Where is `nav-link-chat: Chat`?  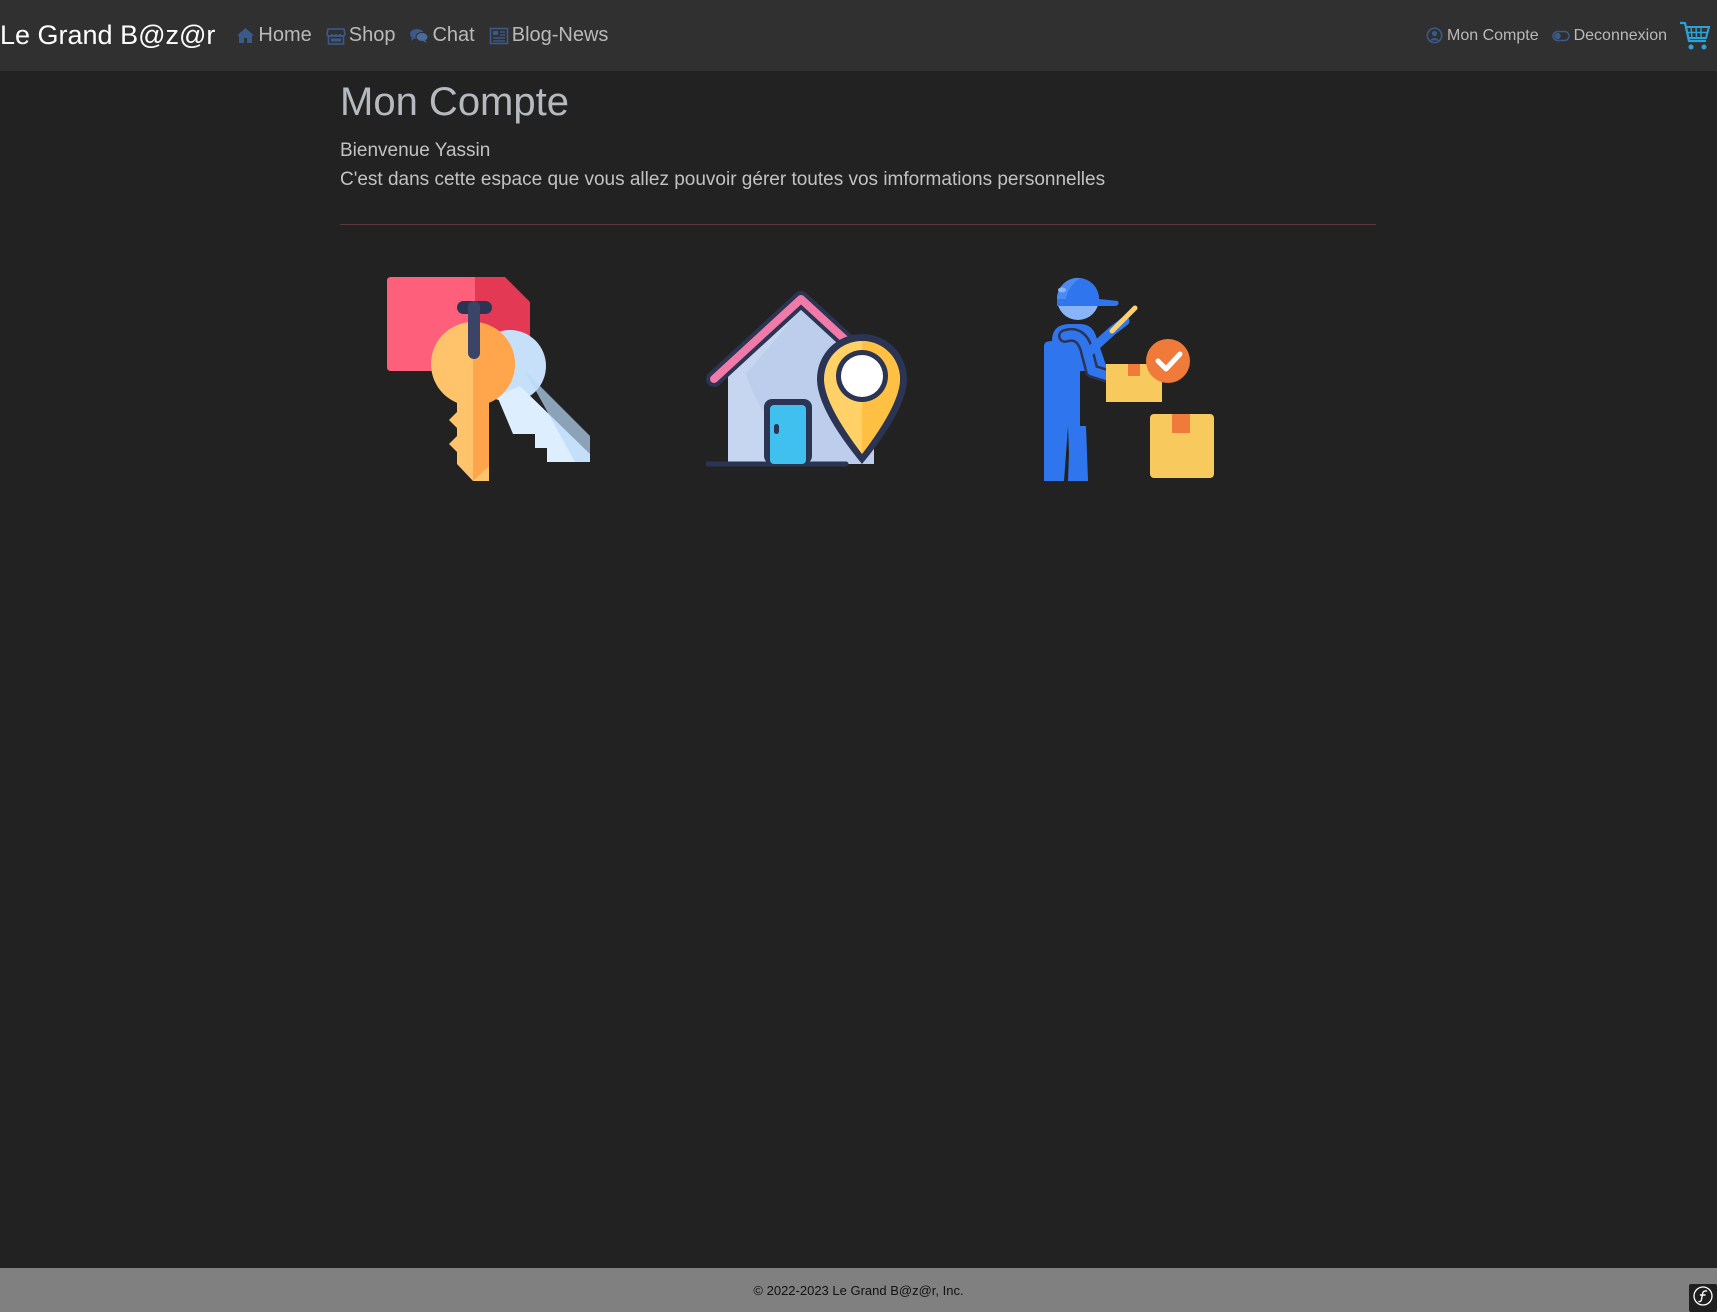 nav-link-chat: Chat is located at coordinates (442, 35).